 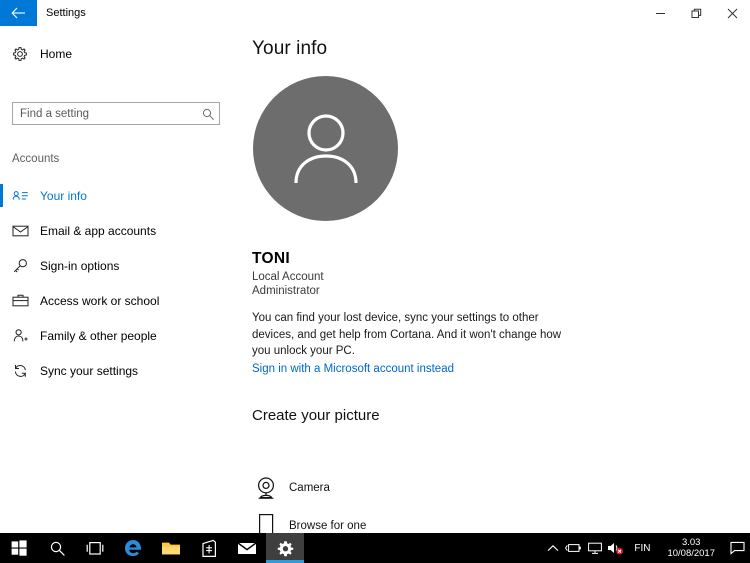 I want to click on sidebar-item-label: Sign-in options, so click(x=80, y=265).